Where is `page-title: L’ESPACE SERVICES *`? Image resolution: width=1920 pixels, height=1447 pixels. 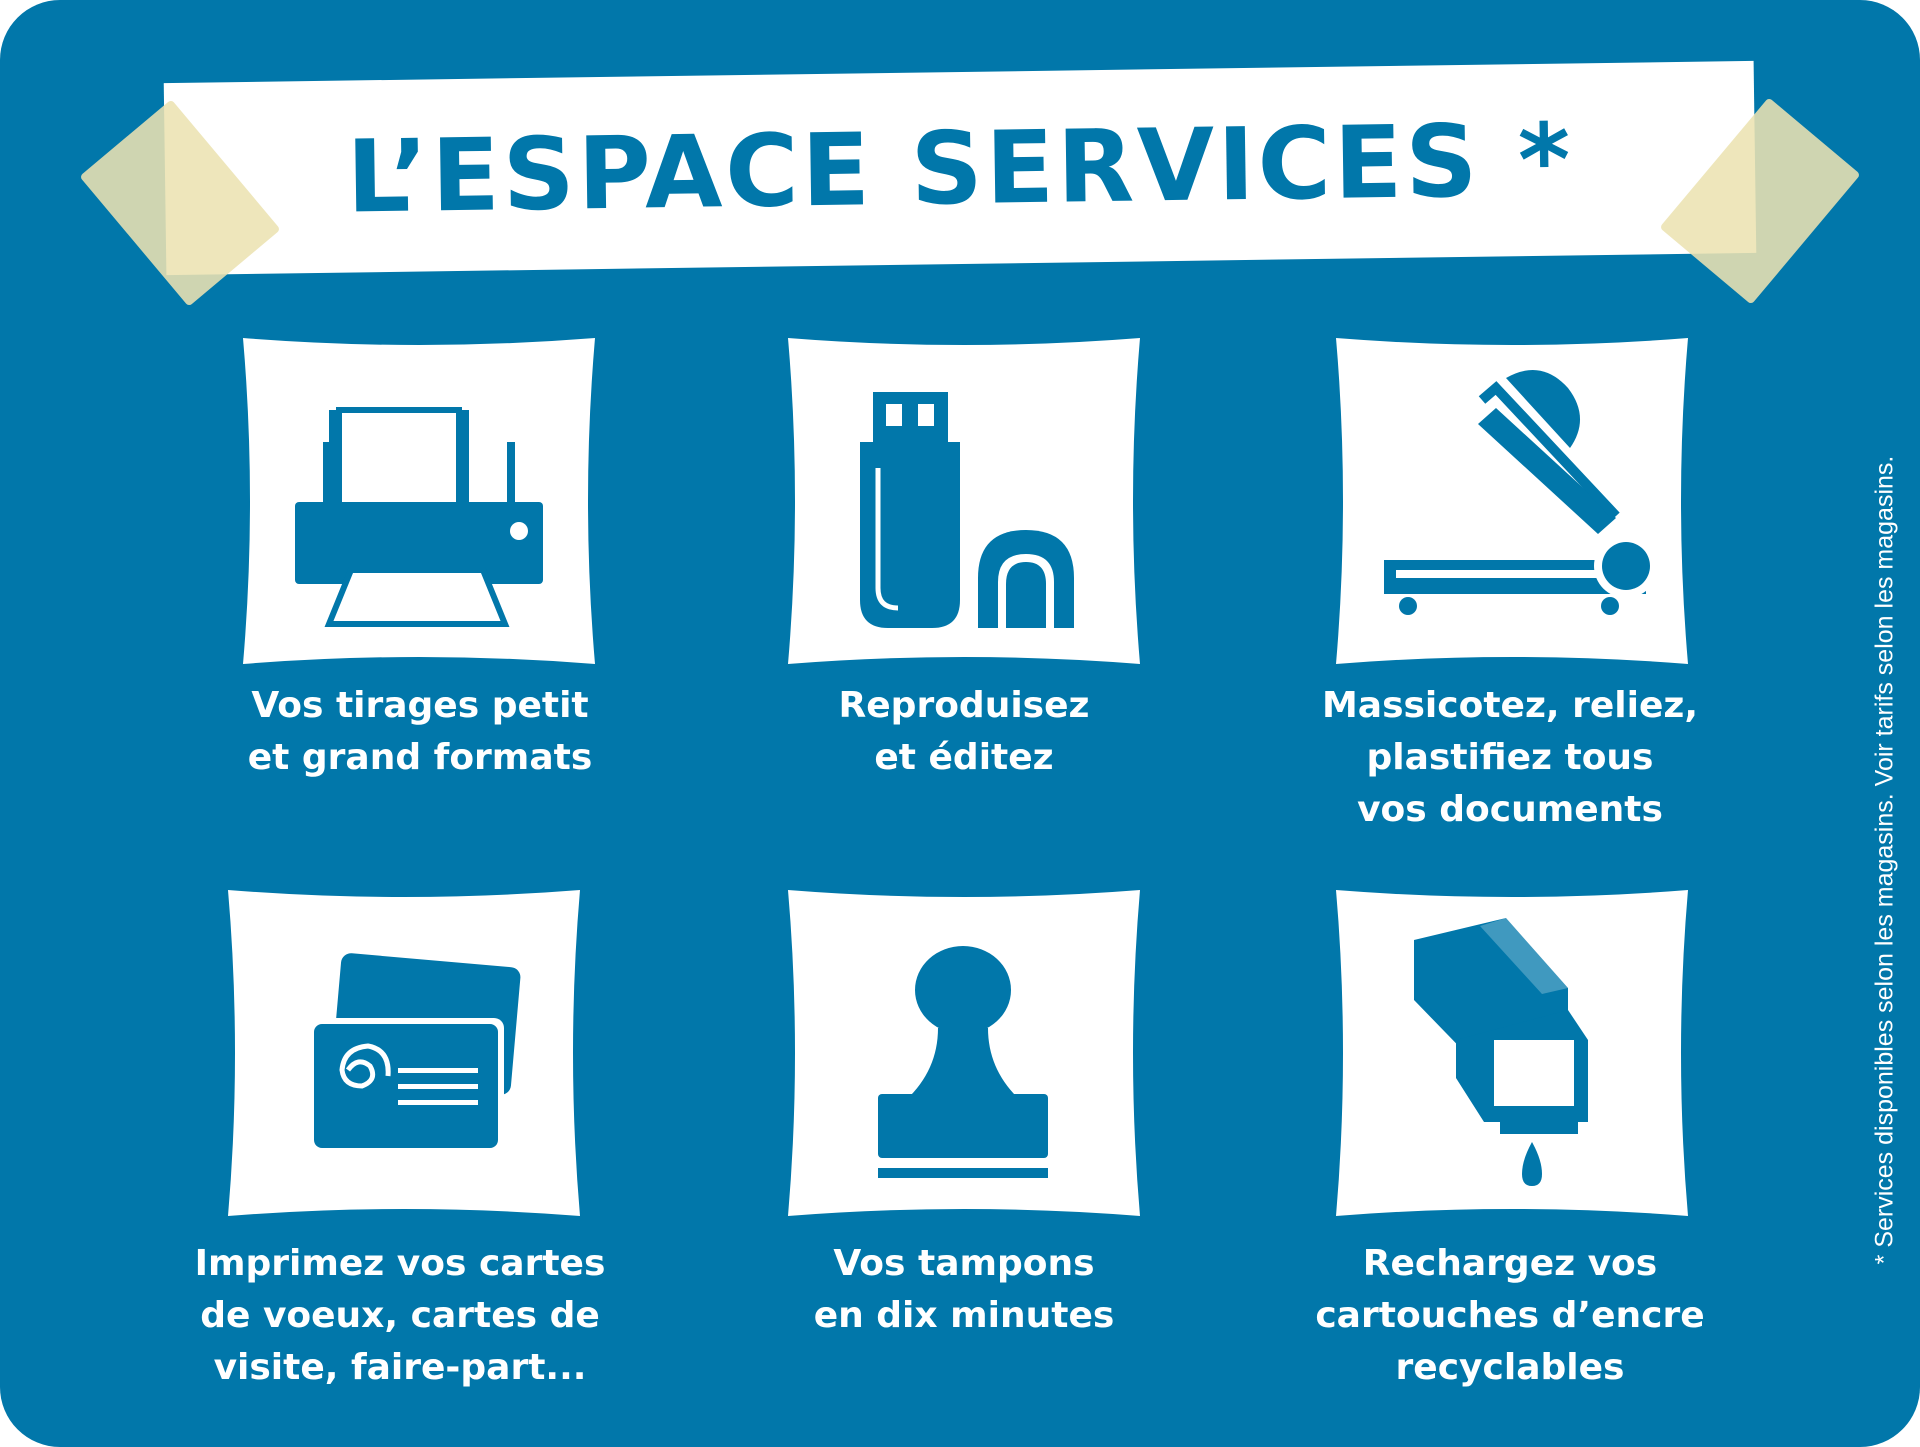
page-title: L’ESPACE SERVICES * is located at coordinates (960, 168).